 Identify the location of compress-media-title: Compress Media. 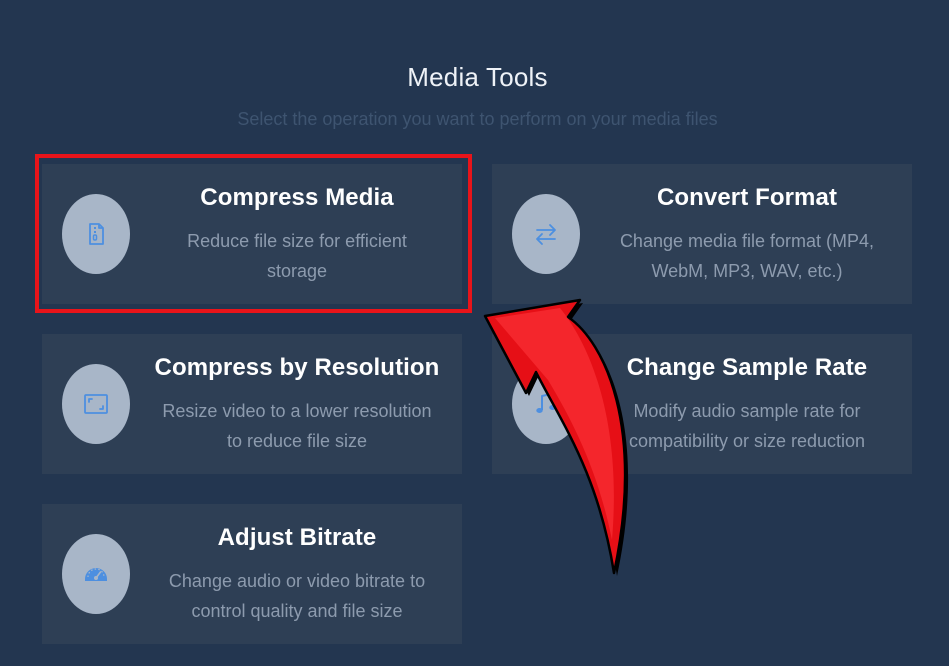
(297, 197).